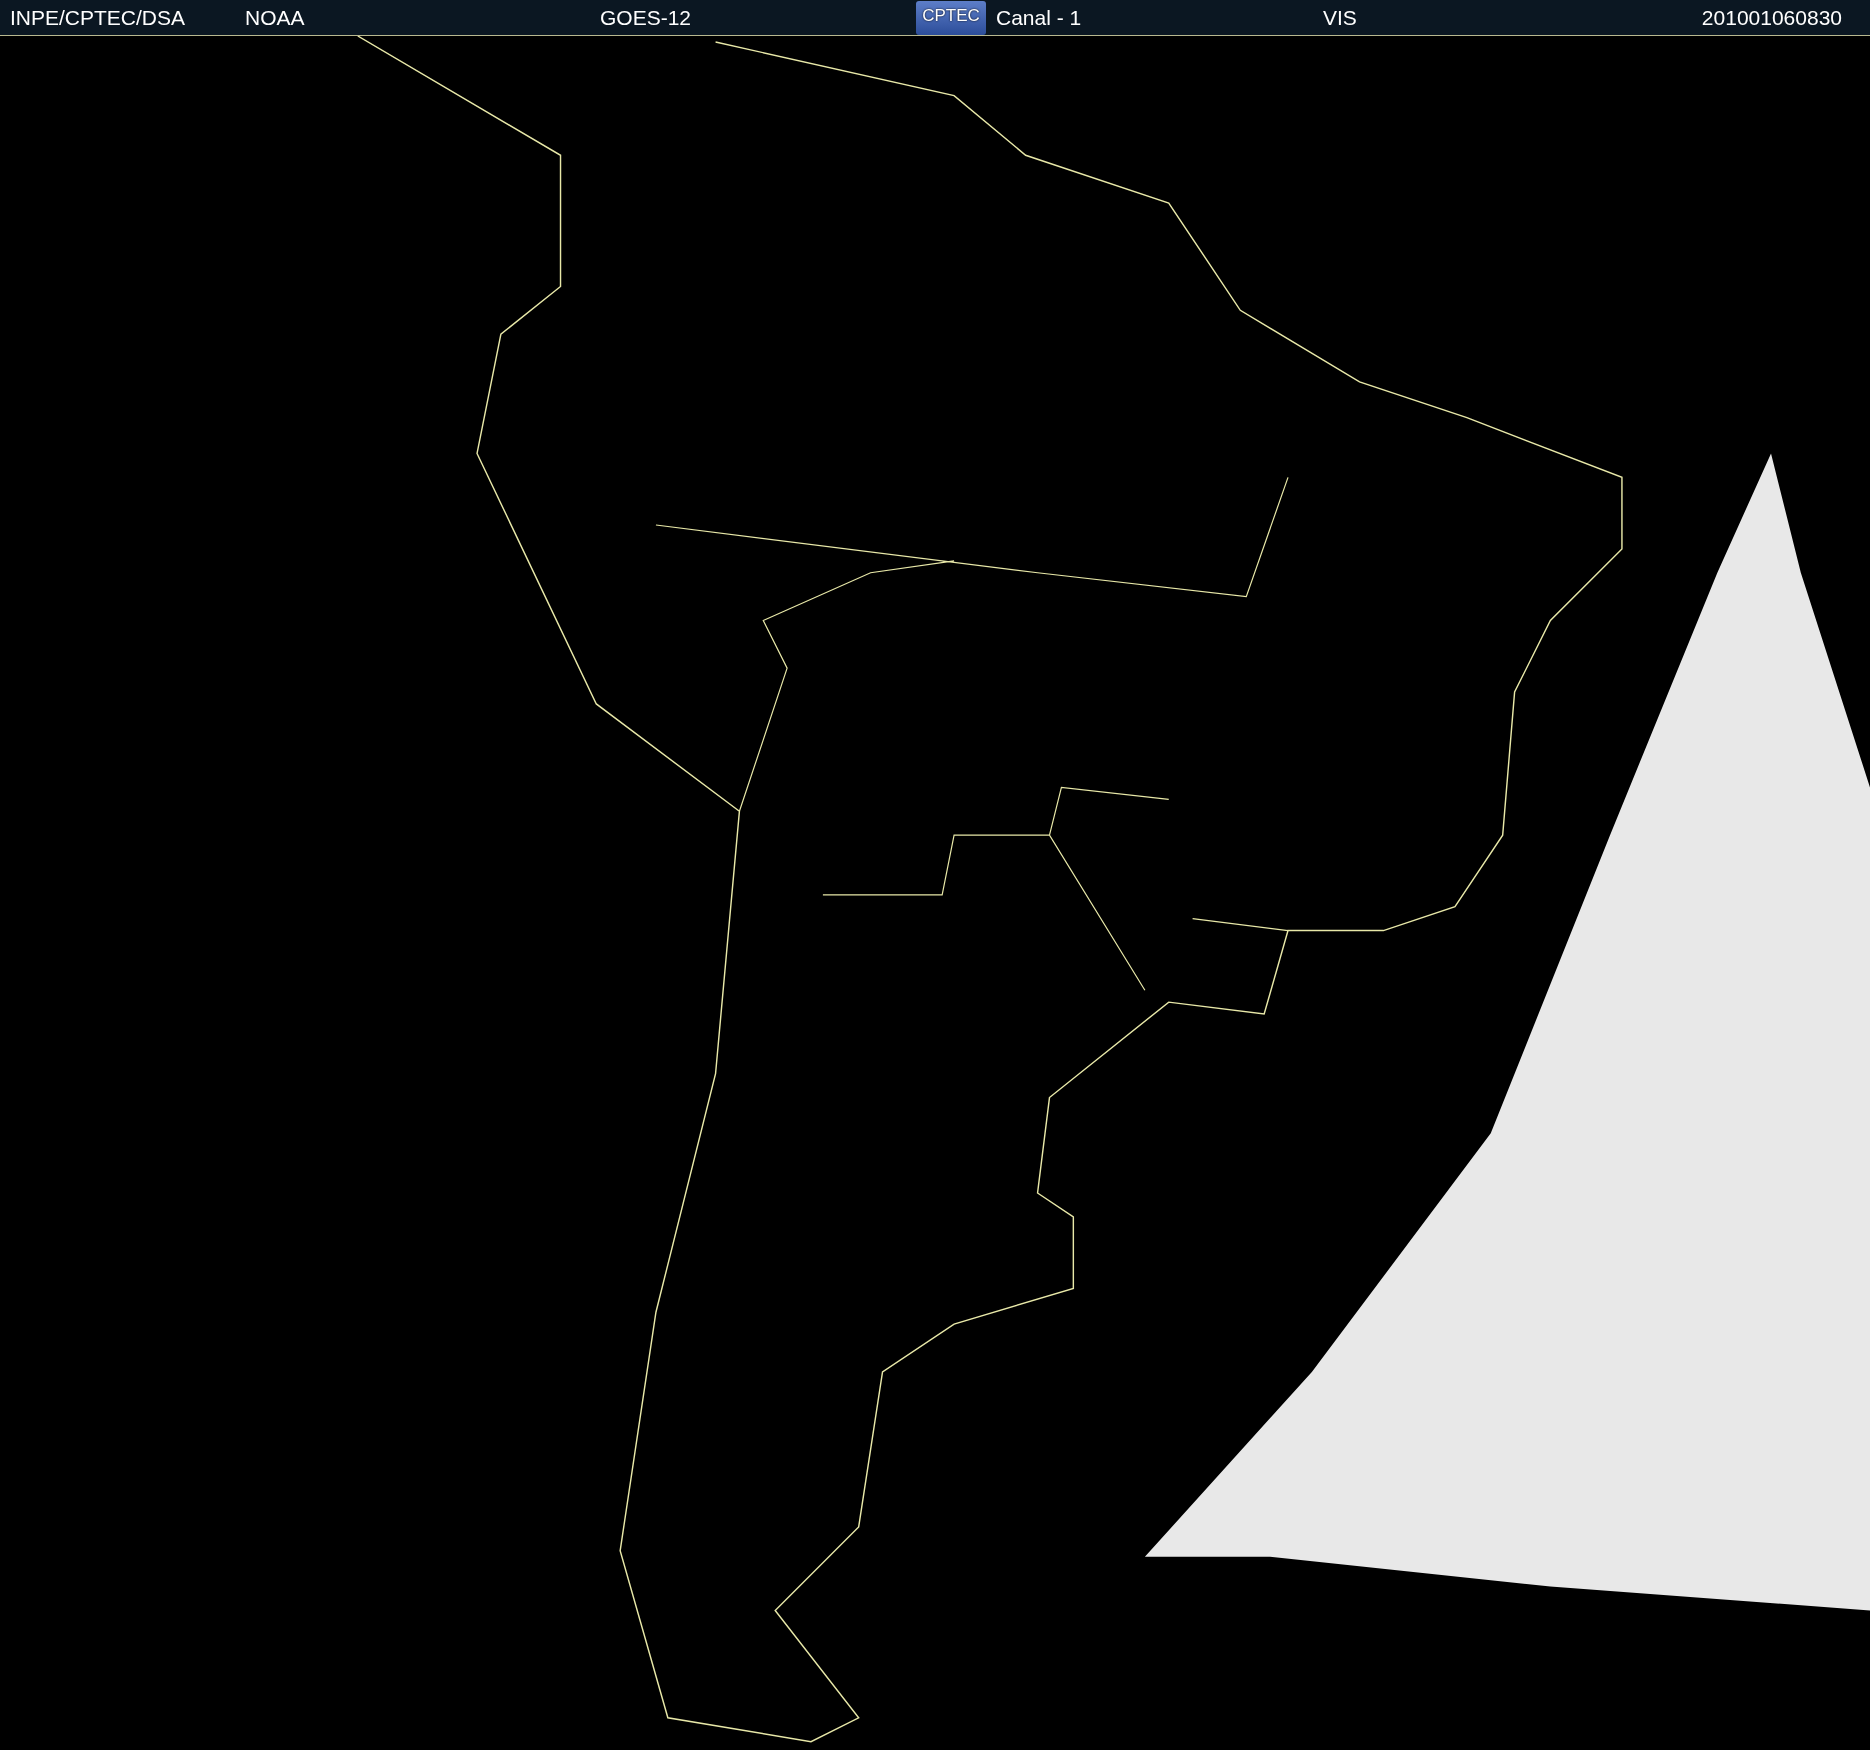 The image size is (1870, 1750). What do you see at coordinates (1771, 17) in the screenshot?
I see `header-label: 201001060830` at bounding box center [1771, 17].